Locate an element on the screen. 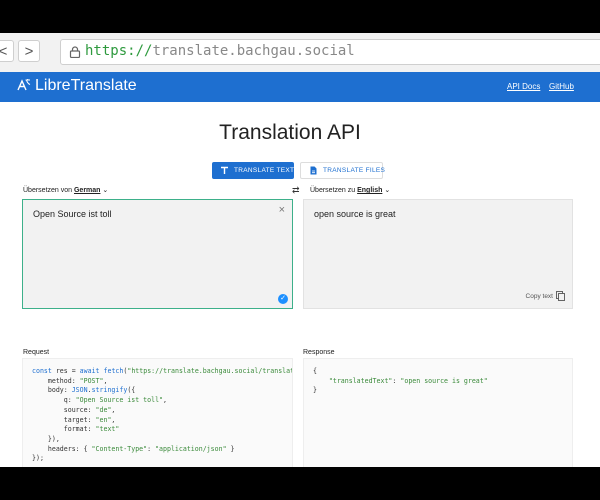  check-icon: ✓ is located at coordinates (283, 299).